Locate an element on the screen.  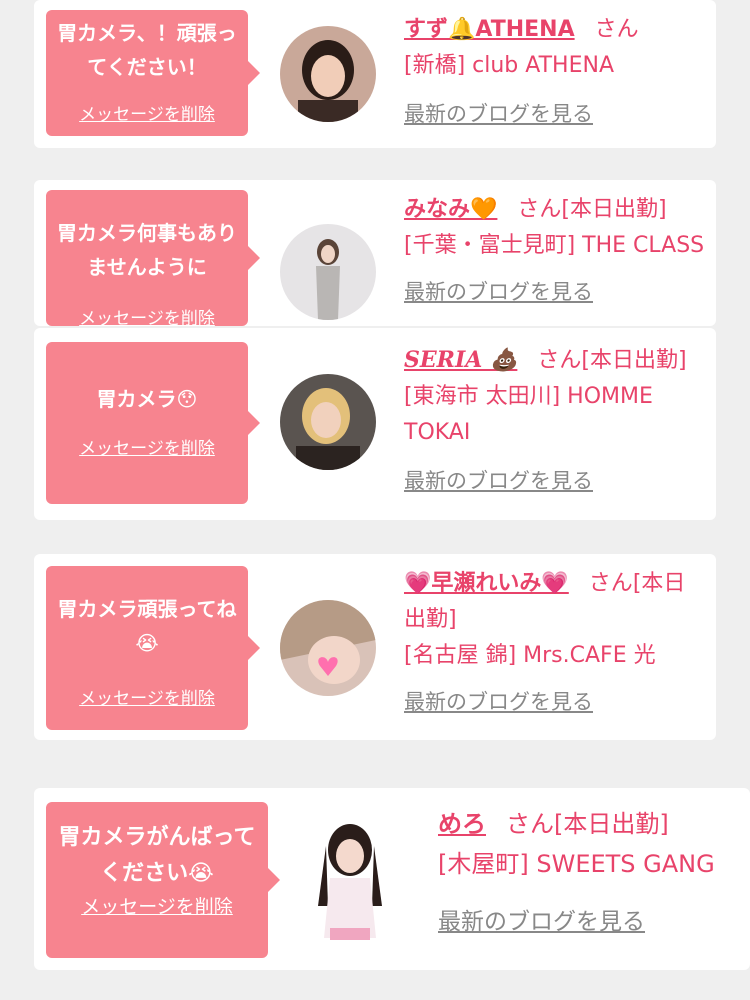
name-line: みなみ🧡 さん[本日出勤] is located at coordinates (557, 210).